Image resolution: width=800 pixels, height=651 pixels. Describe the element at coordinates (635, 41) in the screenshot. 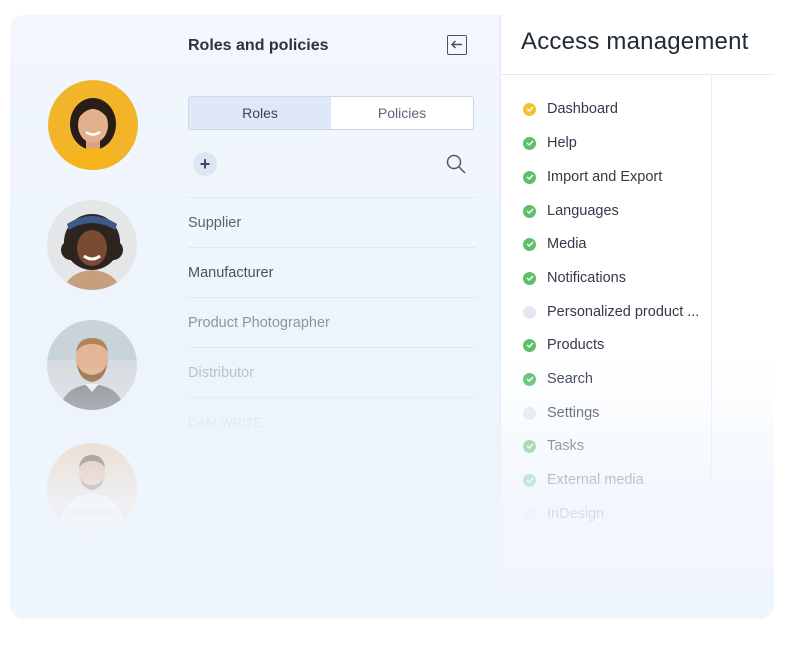

I see `page-title: Access management` at that location.